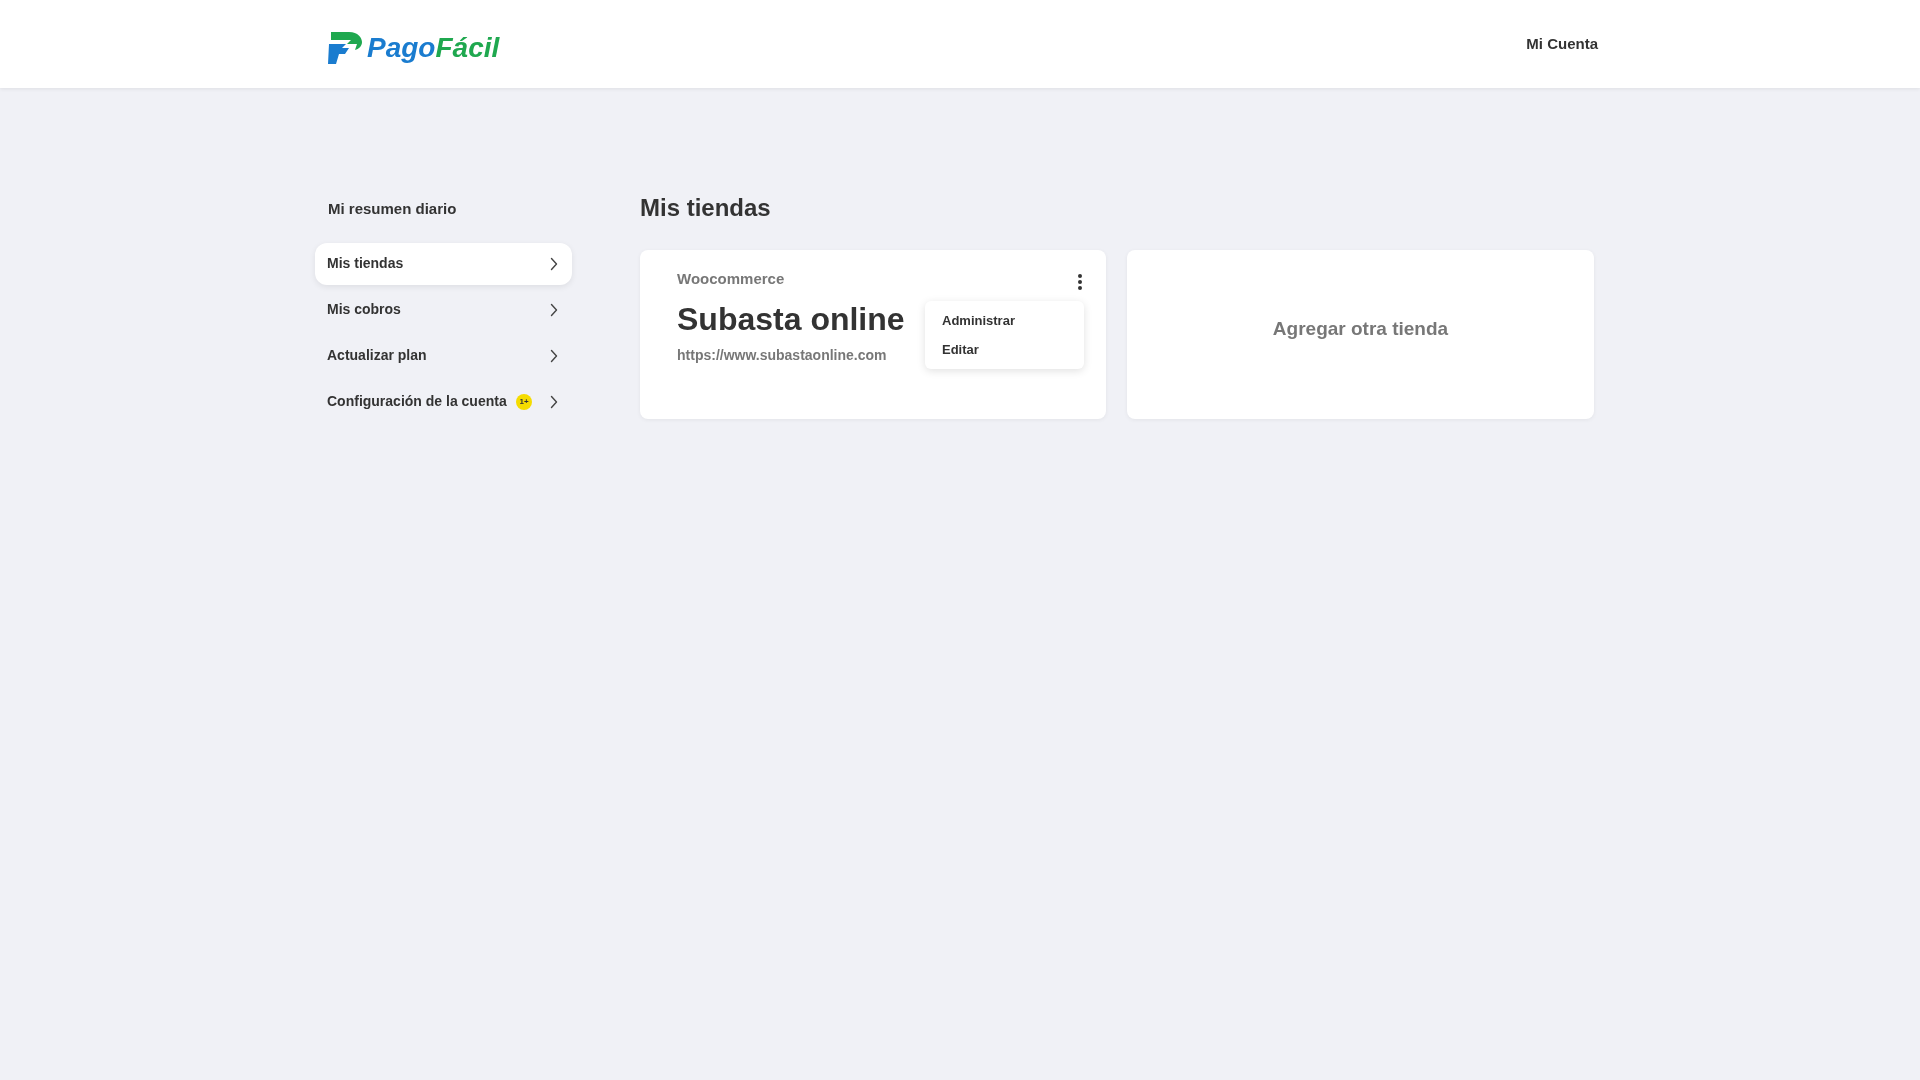 The image size is (1920, 1080). Describe the element at coordinates (1360, 334) in the screenshot. I see `add-store-card: Agregar otra tienda` at that location.